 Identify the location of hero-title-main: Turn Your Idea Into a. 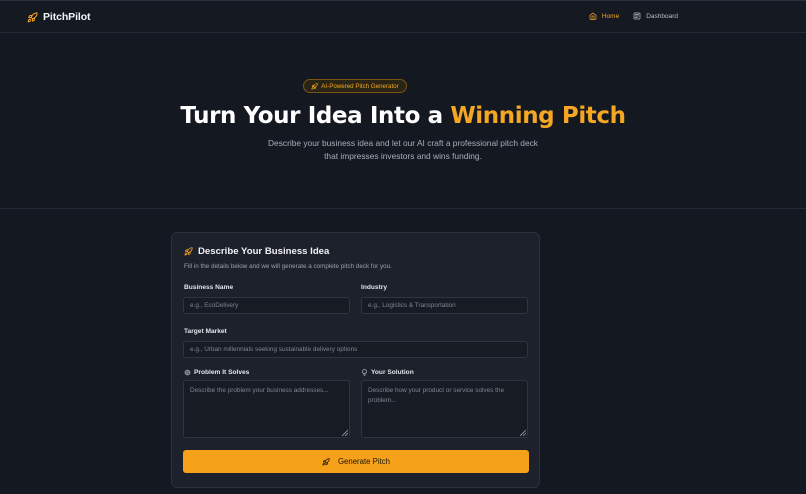
(311, 116).